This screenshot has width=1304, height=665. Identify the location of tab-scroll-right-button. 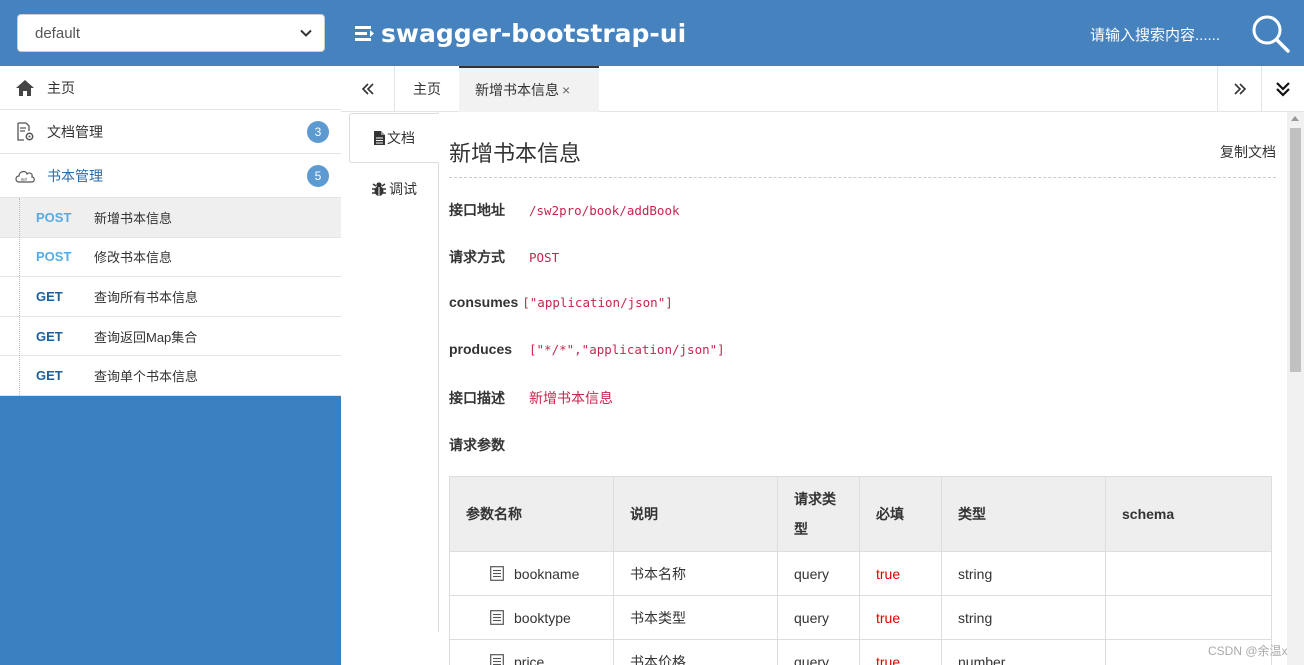
(1239, 89).